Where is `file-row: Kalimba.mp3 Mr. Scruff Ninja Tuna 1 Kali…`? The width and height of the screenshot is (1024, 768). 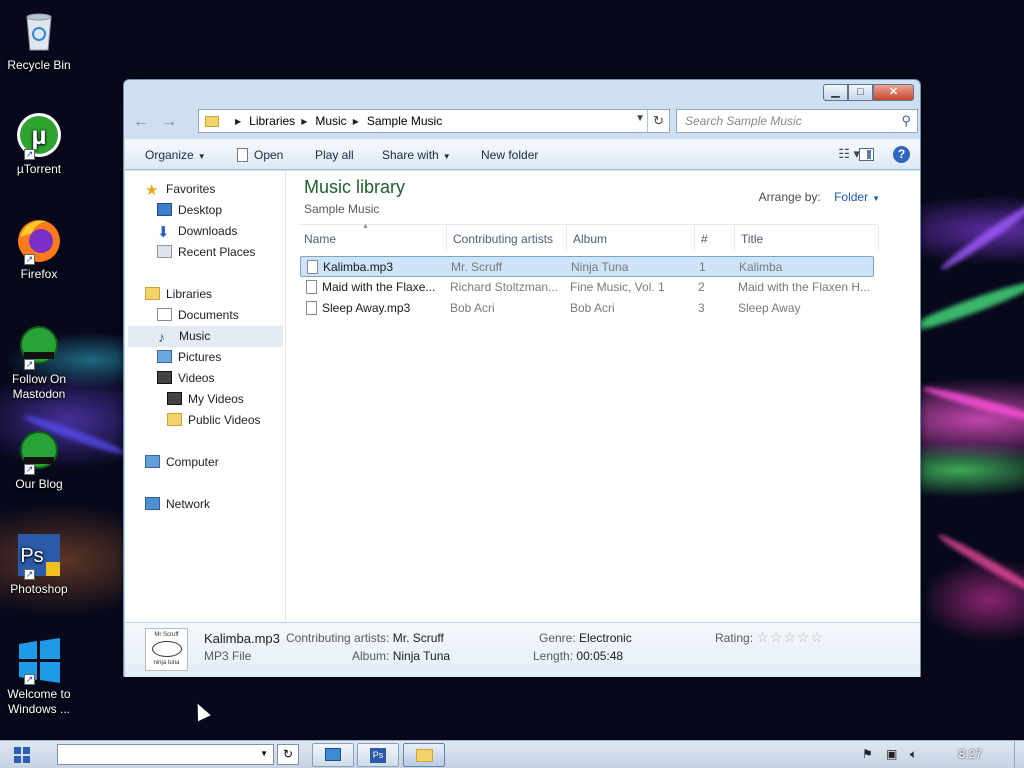 file-row: Kalimba.mp3 Mr. Scruff Ninja Tuna 1 Kali… is located at coordinates (587, 266).